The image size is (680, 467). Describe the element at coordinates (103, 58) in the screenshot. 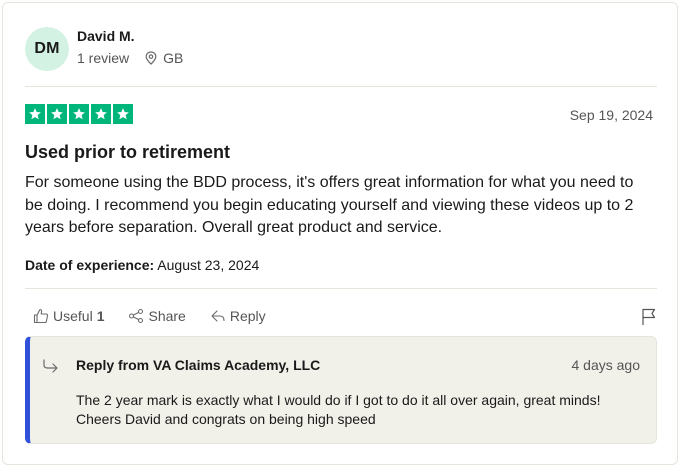

I see `review-count: 1 review` at that location.